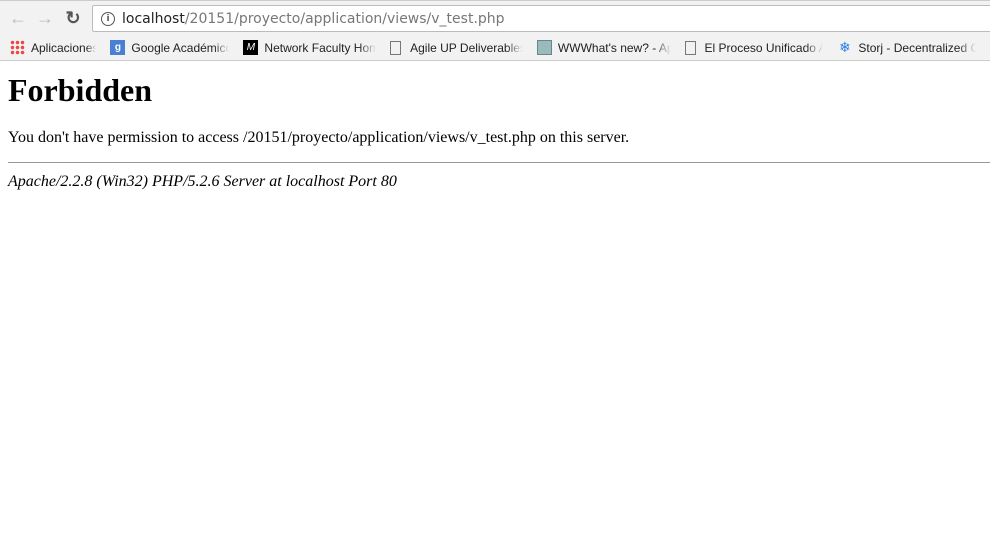  I want to click on forward-button: →, so click(45, 18).